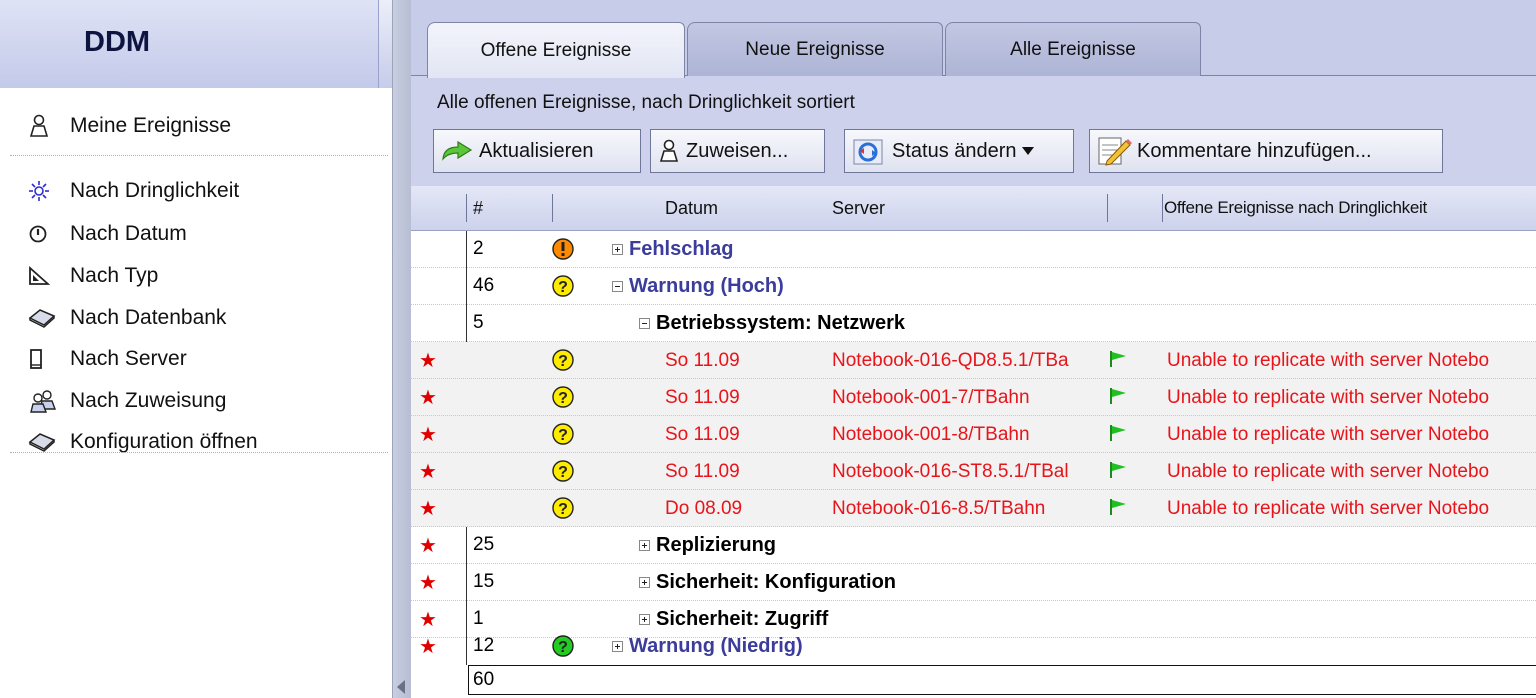 This screenshot has height=698, width=1536. Describe the element at coordinates (114, 275) in the screenshot. I see `nav-item-label: Nach Typ` at that location.